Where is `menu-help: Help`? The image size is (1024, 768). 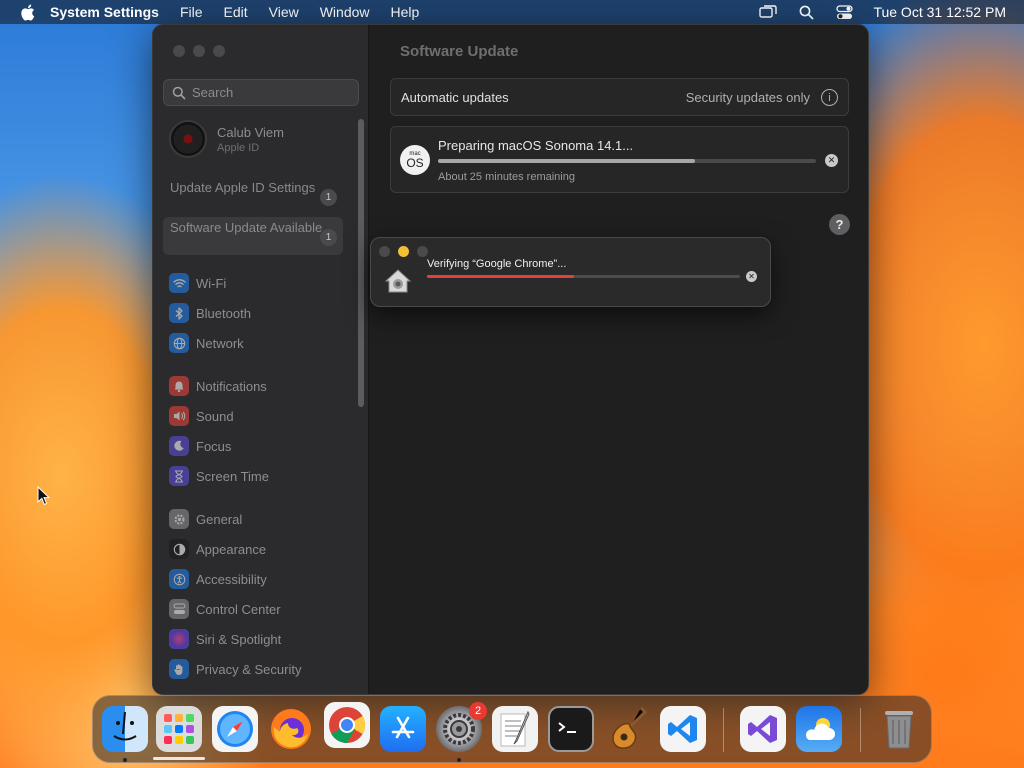 menu-help: Help is located at coordinates (405, 12).